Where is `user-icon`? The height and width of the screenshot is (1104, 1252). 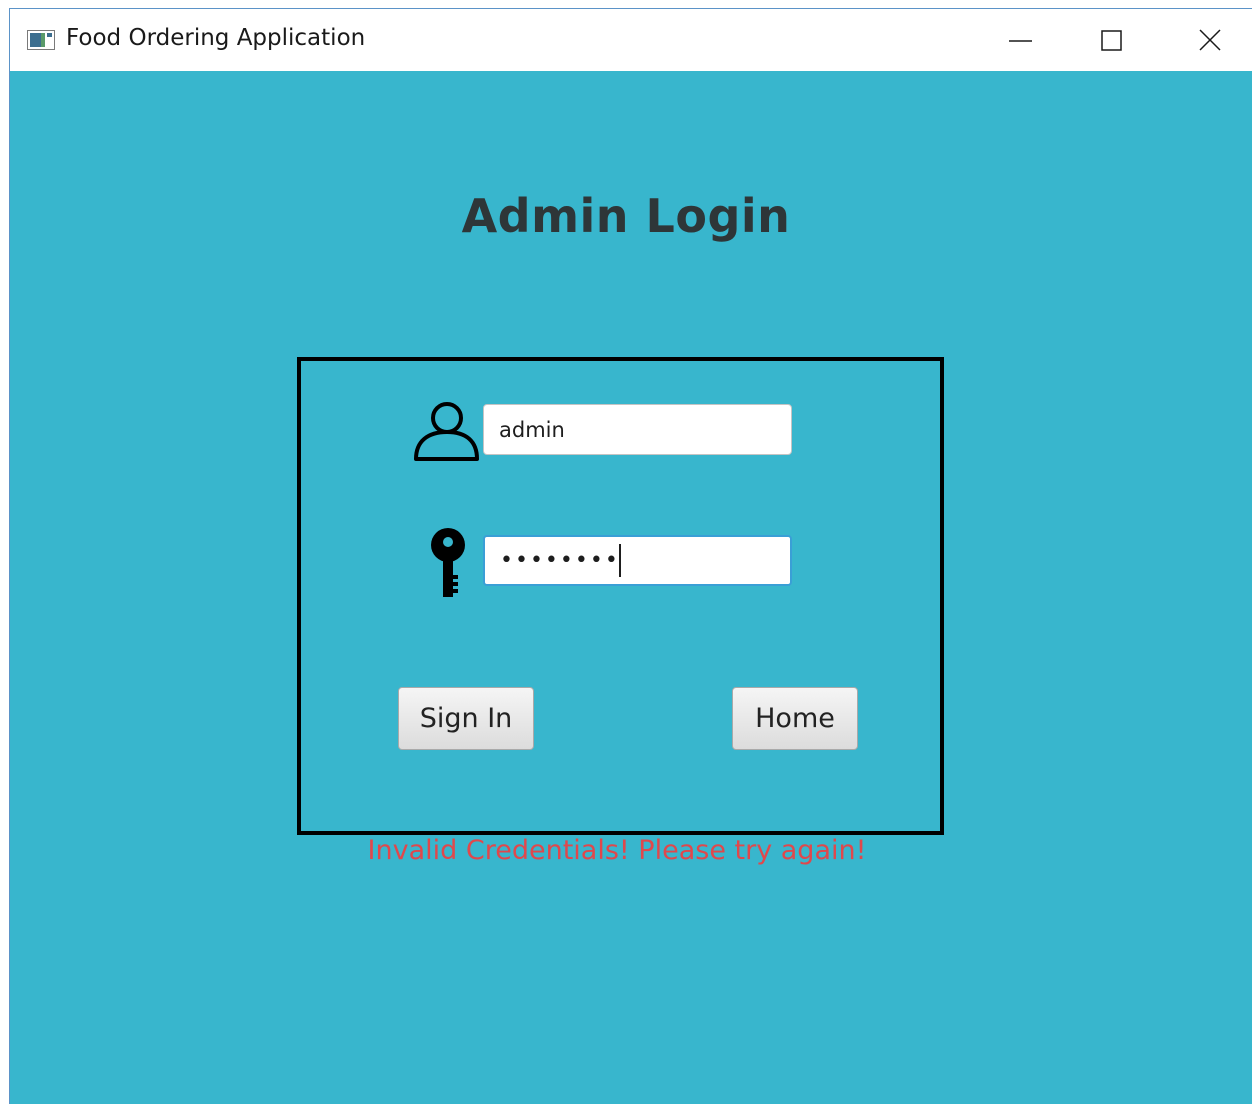
user-icon is located at coordinates (446, 431).